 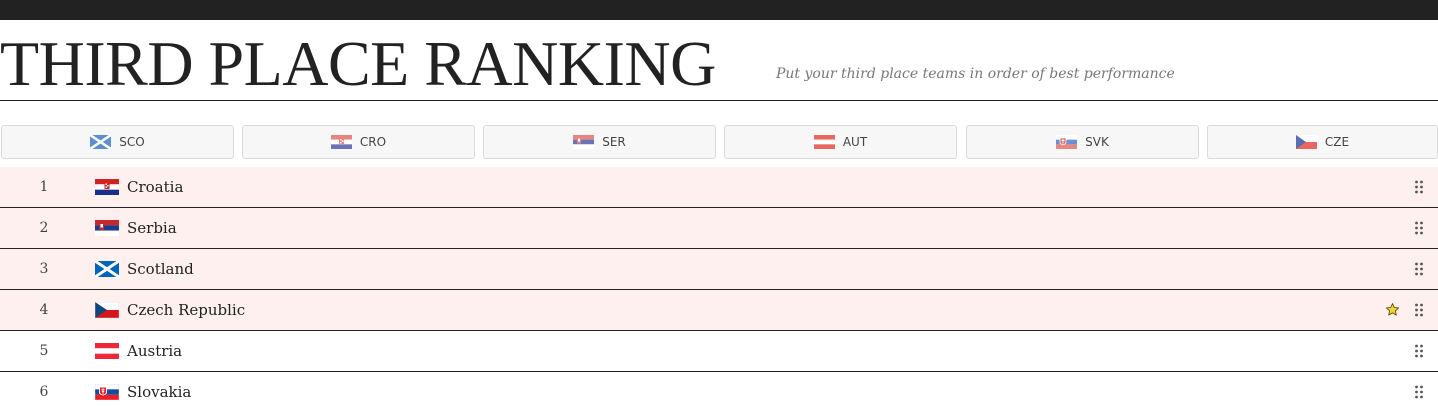 I want to click on chip-label: CZE, so click(x=1337, y=142).